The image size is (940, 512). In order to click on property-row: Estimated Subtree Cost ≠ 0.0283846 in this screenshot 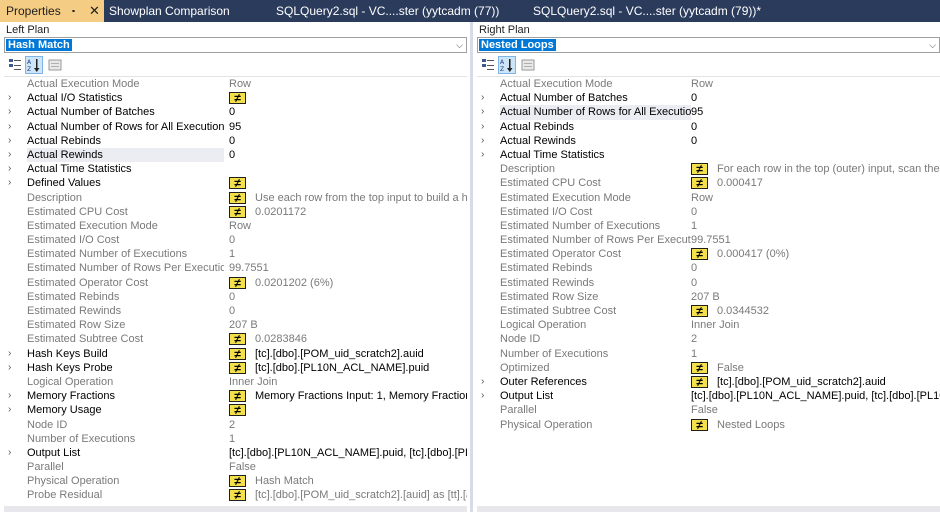, I will do `click(235, 339)`.